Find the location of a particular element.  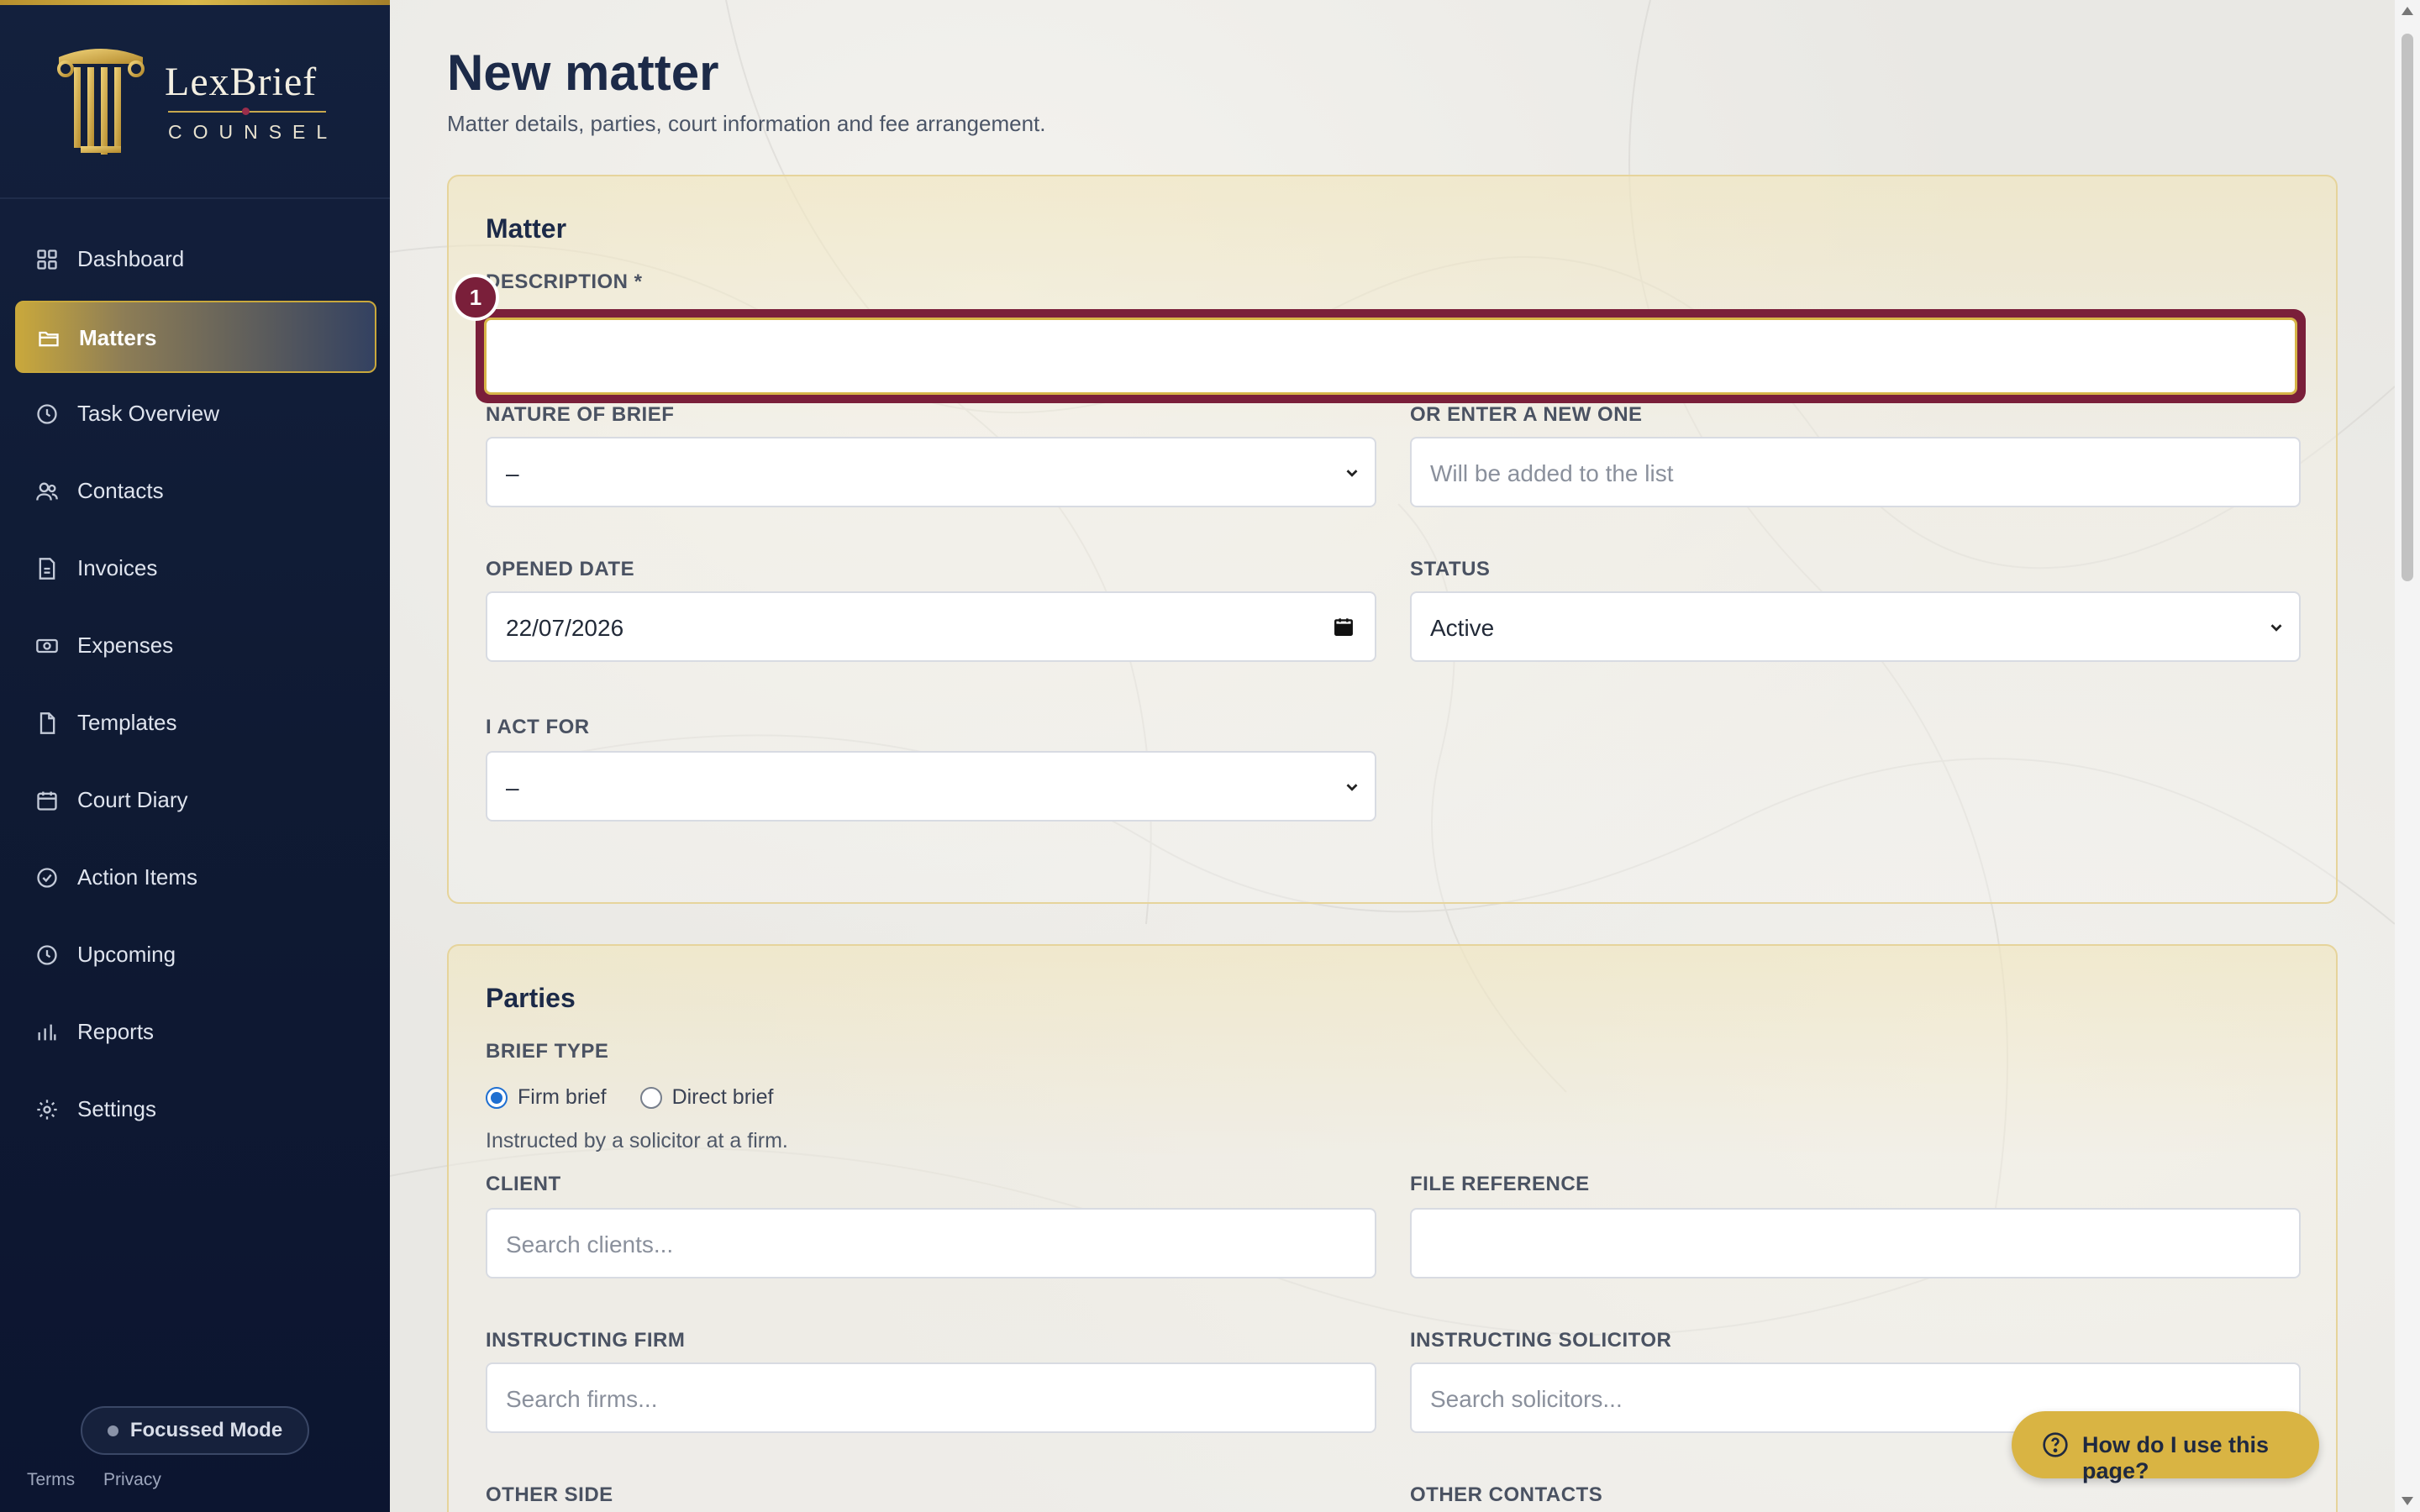

sidebar-item-contacts: Contacts is located at coordinates (195, 491).